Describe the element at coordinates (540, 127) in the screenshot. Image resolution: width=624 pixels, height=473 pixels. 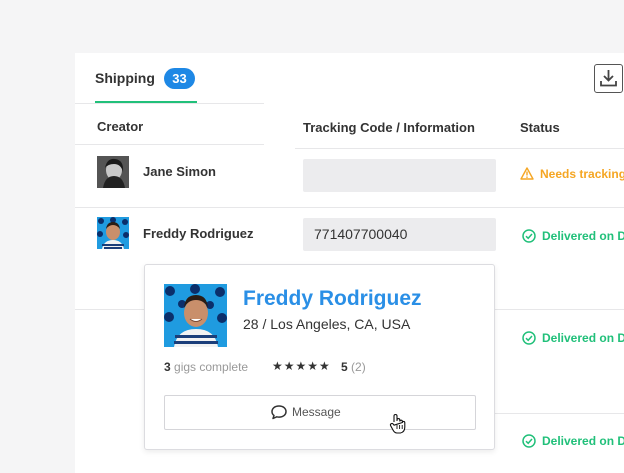
I see `column-header-status: Status` at that location.